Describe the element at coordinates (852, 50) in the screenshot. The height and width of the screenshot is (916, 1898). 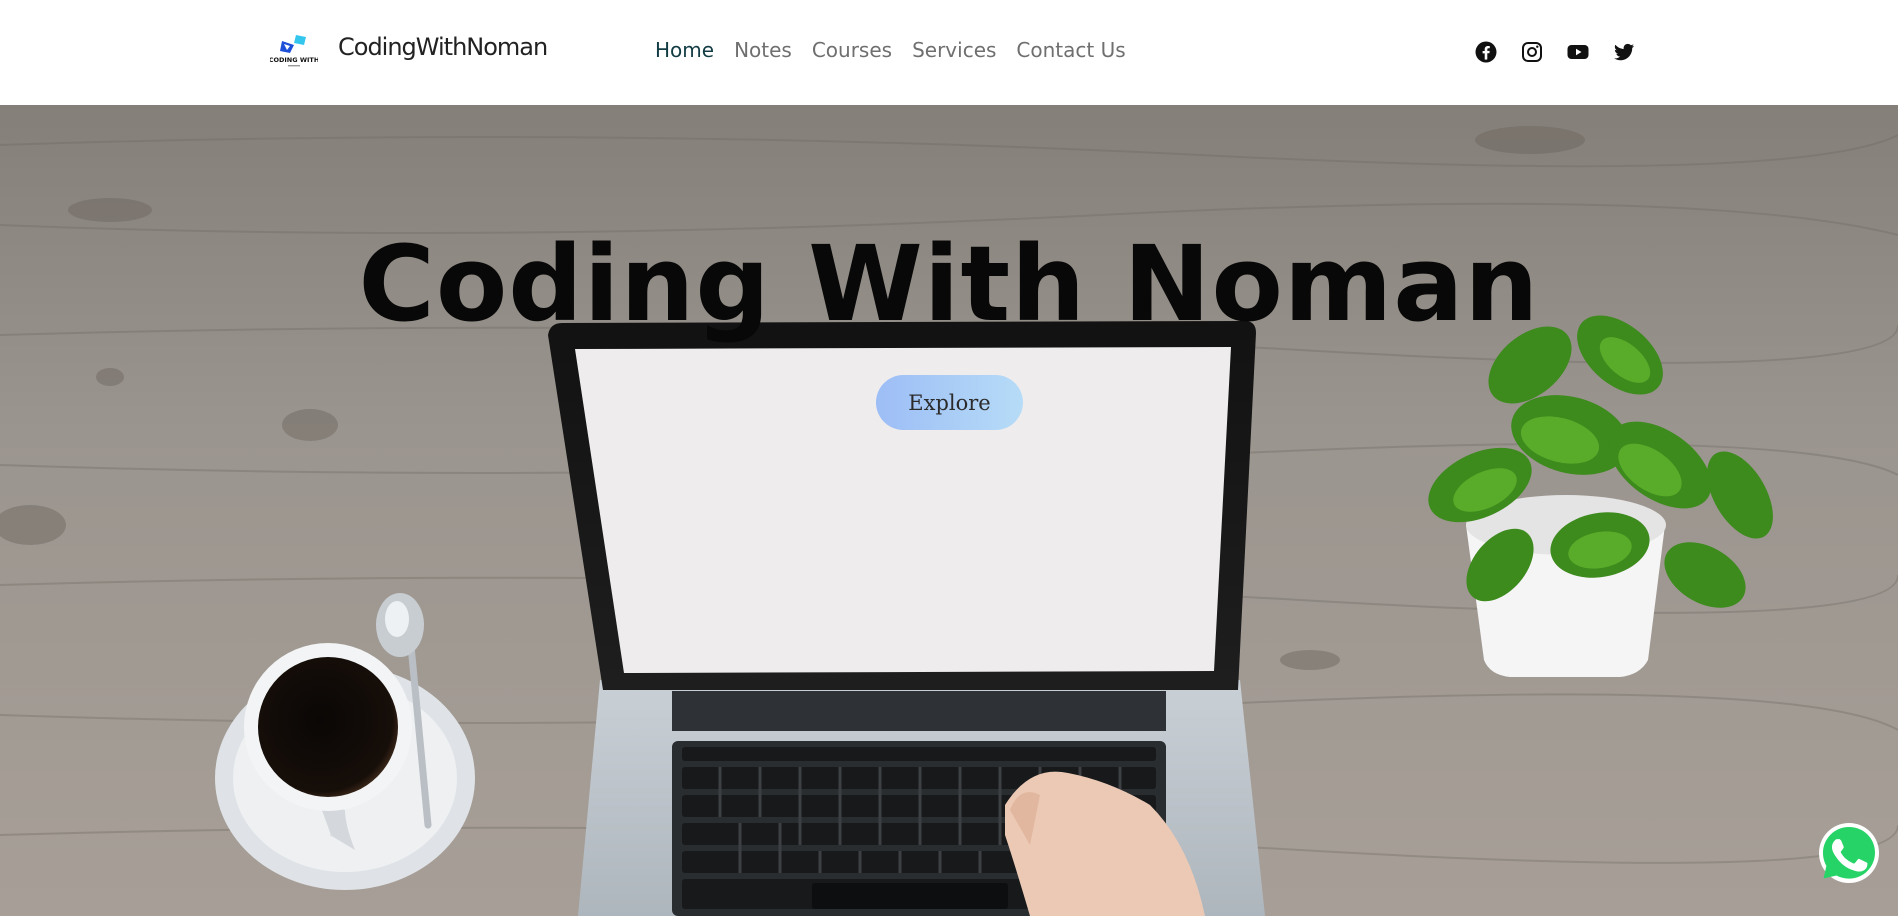
I see `nav-courses: Courses` at that location.